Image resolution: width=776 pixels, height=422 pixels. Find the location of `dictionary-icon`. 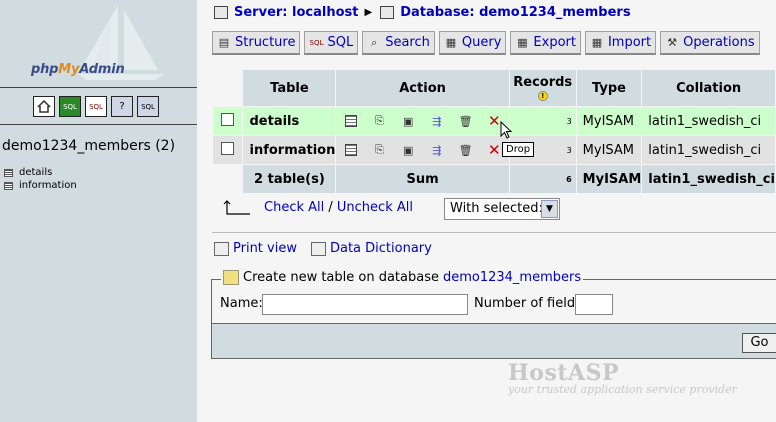

dictionary-icon is located at coordinates (318, 248).